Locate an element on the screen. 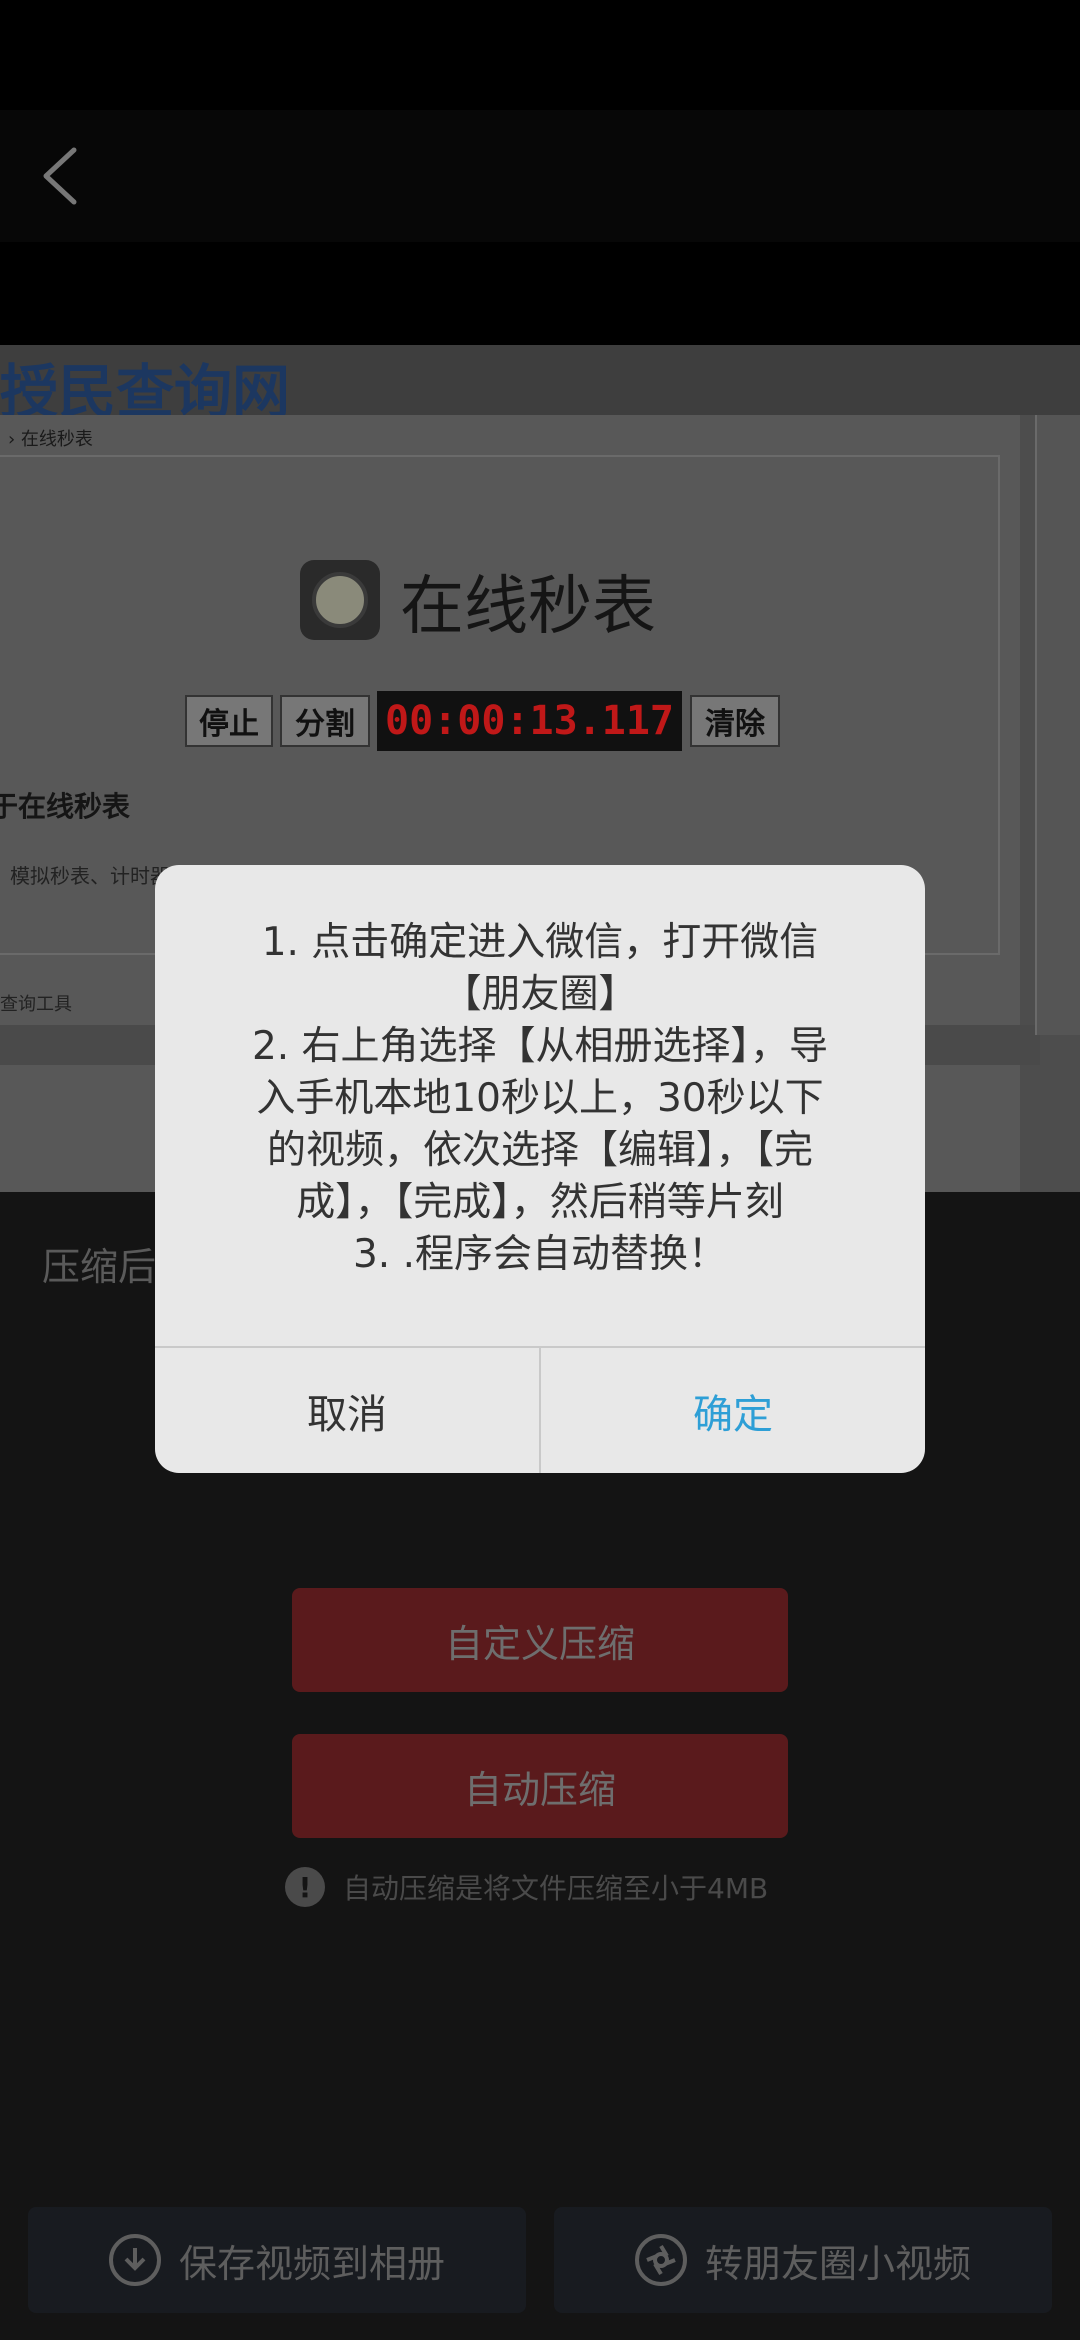 The width and height of the screenshot is (1080, 2340). custom-compress-button: 自定义压缩 is located at coordinates (540, 1640).